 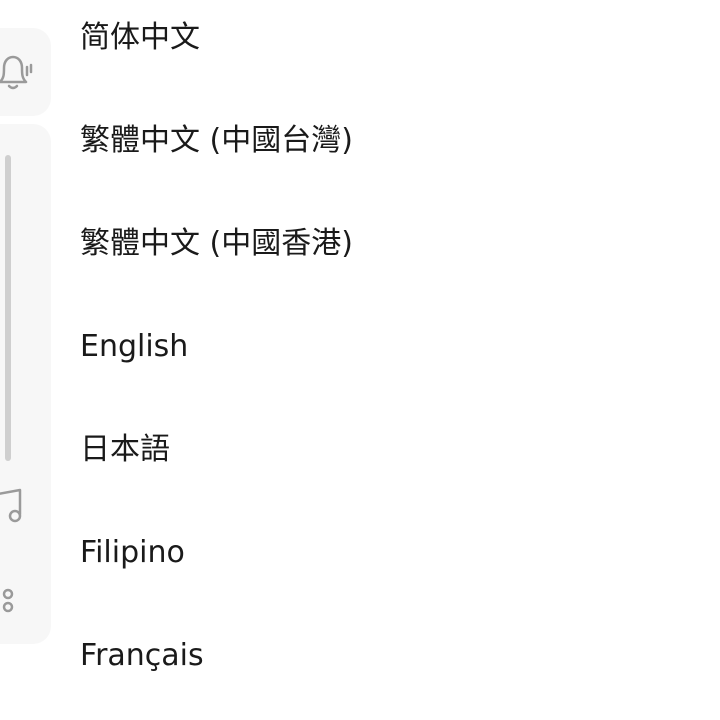 What do you see at coordinates (400, 141) in the screenshot?
I see `language-option-zh-tw: 繁體中文 (中國台灣)` at bounding box center [400, 141].